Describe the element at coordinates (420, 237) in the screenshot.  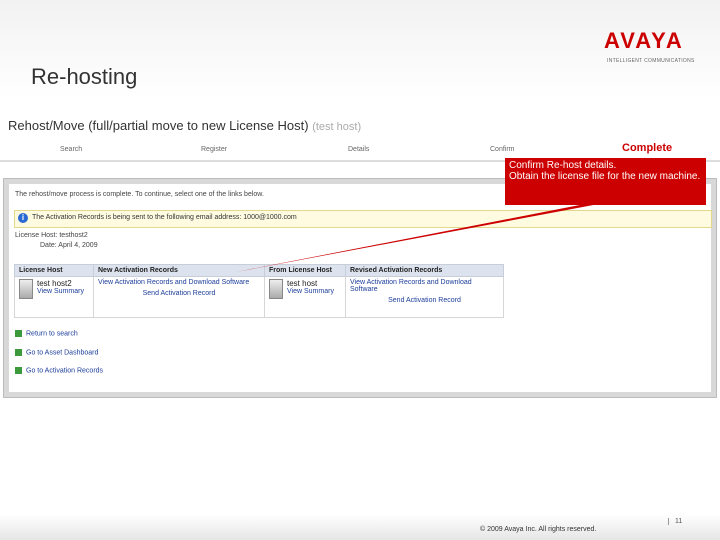
I see `callout-pointer` at that location.